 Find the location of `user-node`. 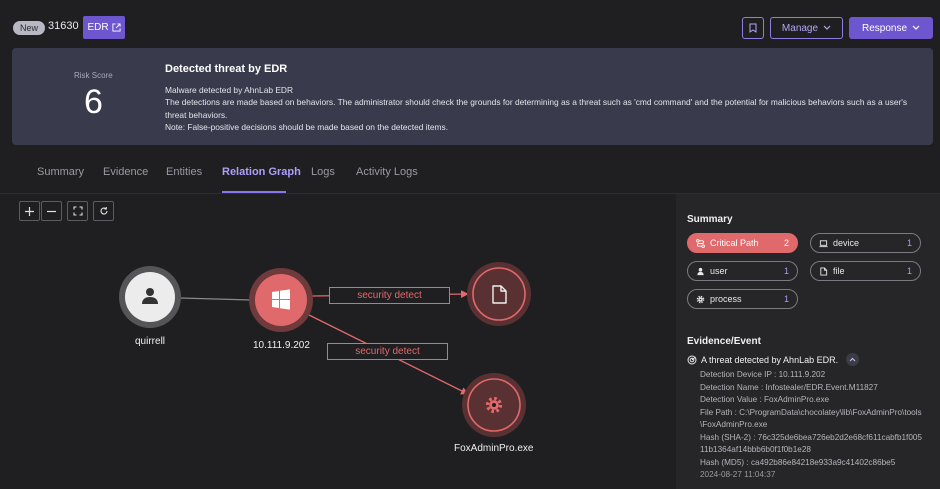

user-node is located at coordinates (150, 297).